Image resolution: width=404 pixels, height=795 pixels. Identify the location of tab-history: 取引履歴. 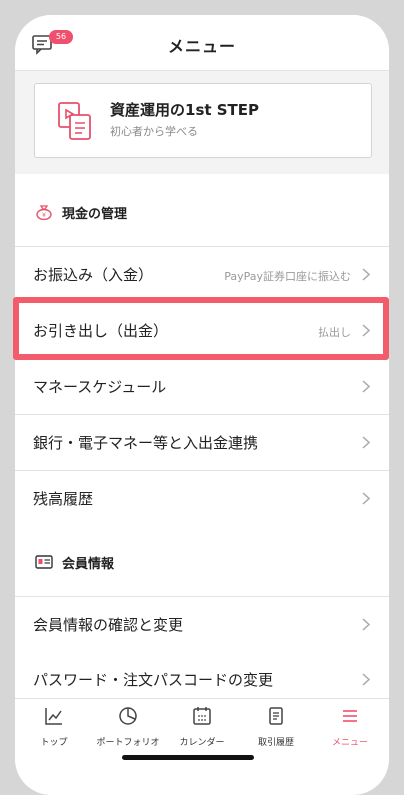
(276, 727).